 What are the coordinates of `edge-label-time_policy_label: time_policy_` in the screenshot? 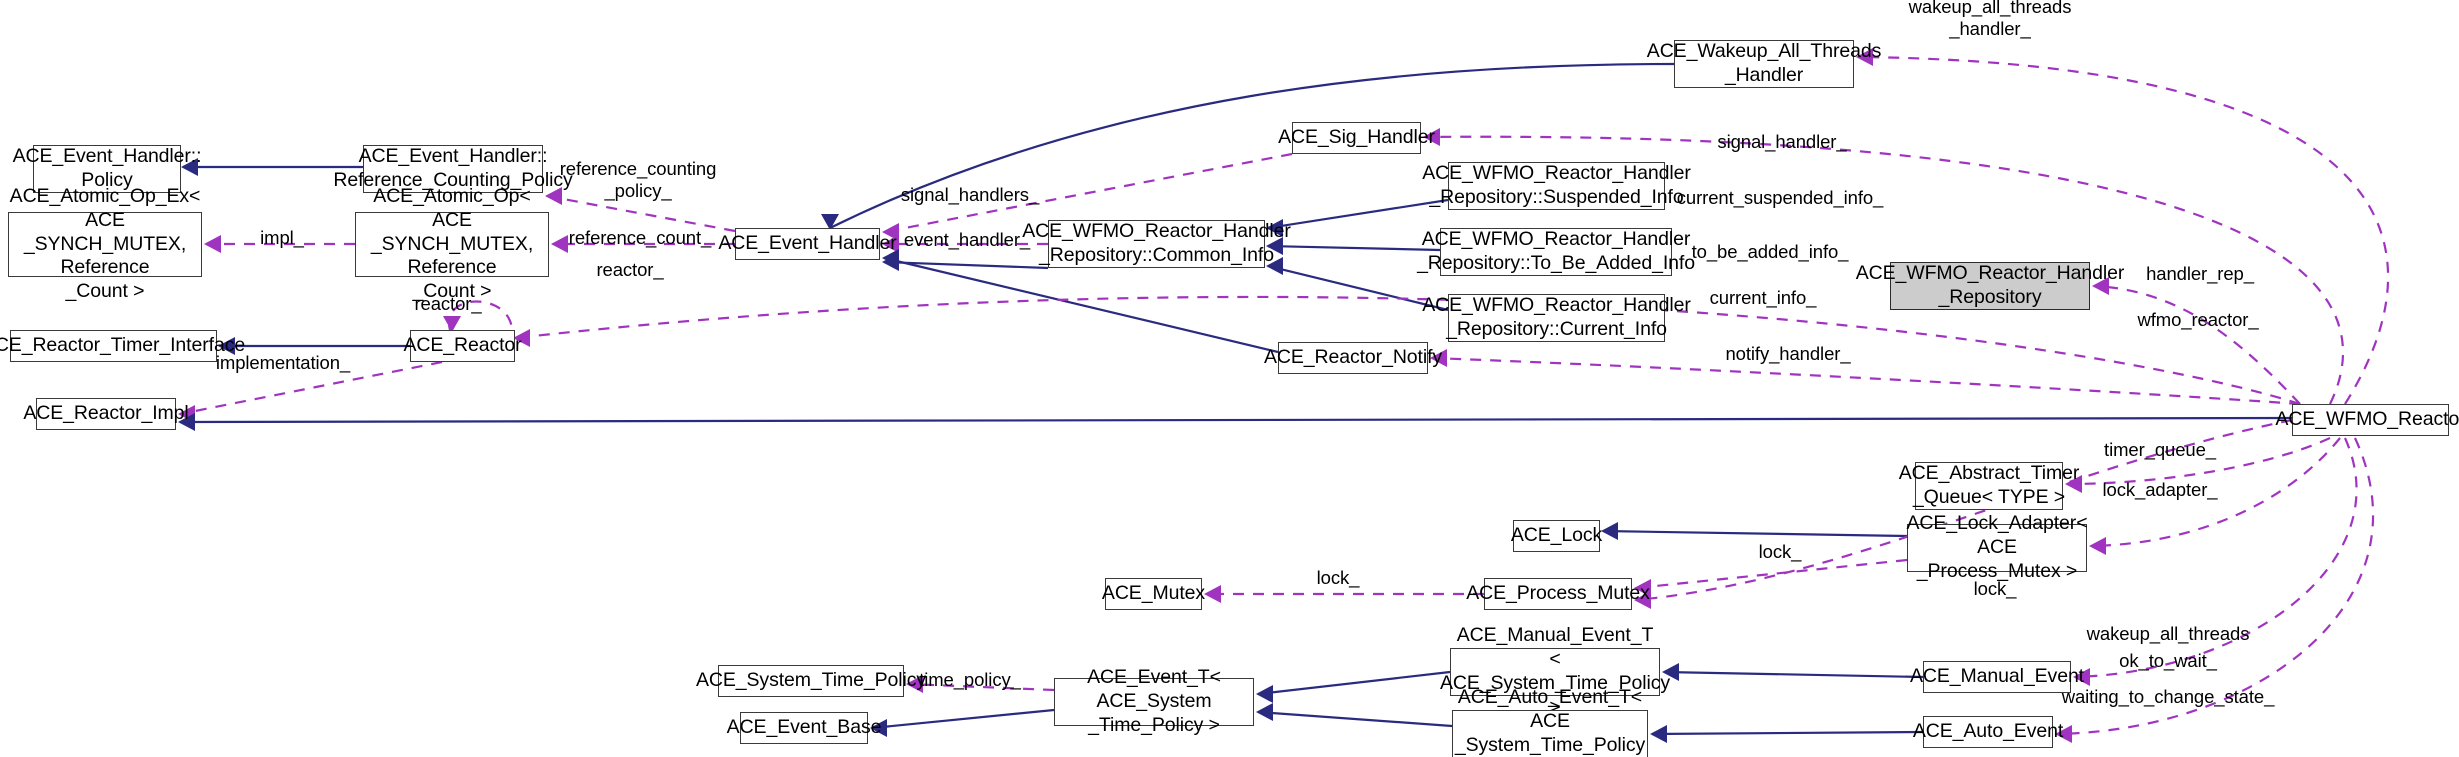 It's located at (970, 679).